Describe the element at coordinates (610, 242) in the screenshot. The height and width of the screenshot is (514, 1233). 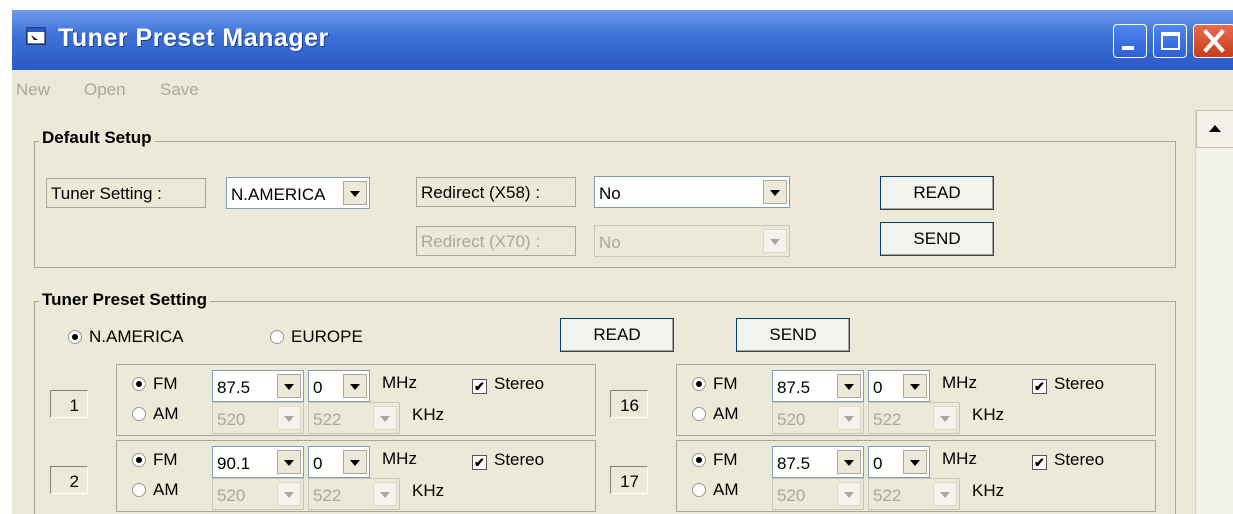
I see `redirect-x70-value: No` at that location.